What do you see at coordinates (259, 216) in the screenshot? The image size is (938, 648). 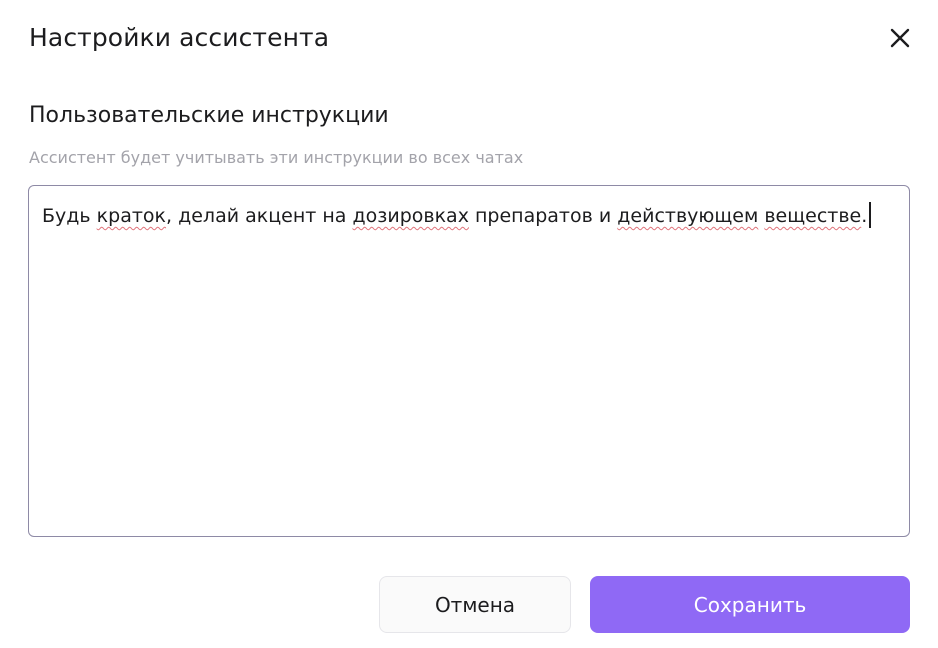 I see `text-segment: , делай акцент на` at bounding box center [259, 216].